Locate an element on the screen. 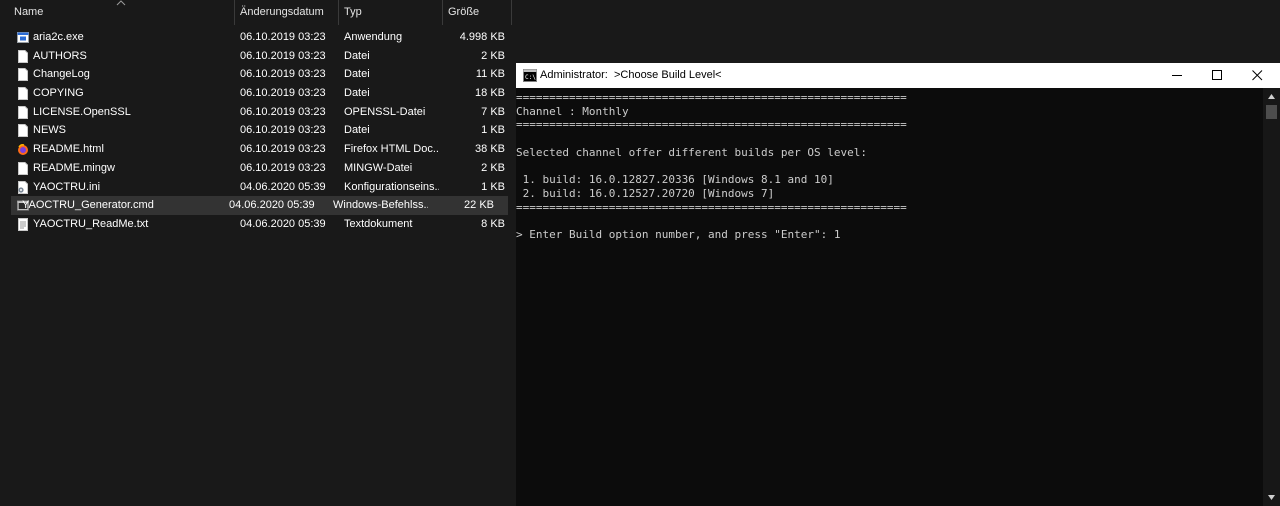 The image size is (1280, 506). column-header-size: Größe is located at coordinates (477, 12).